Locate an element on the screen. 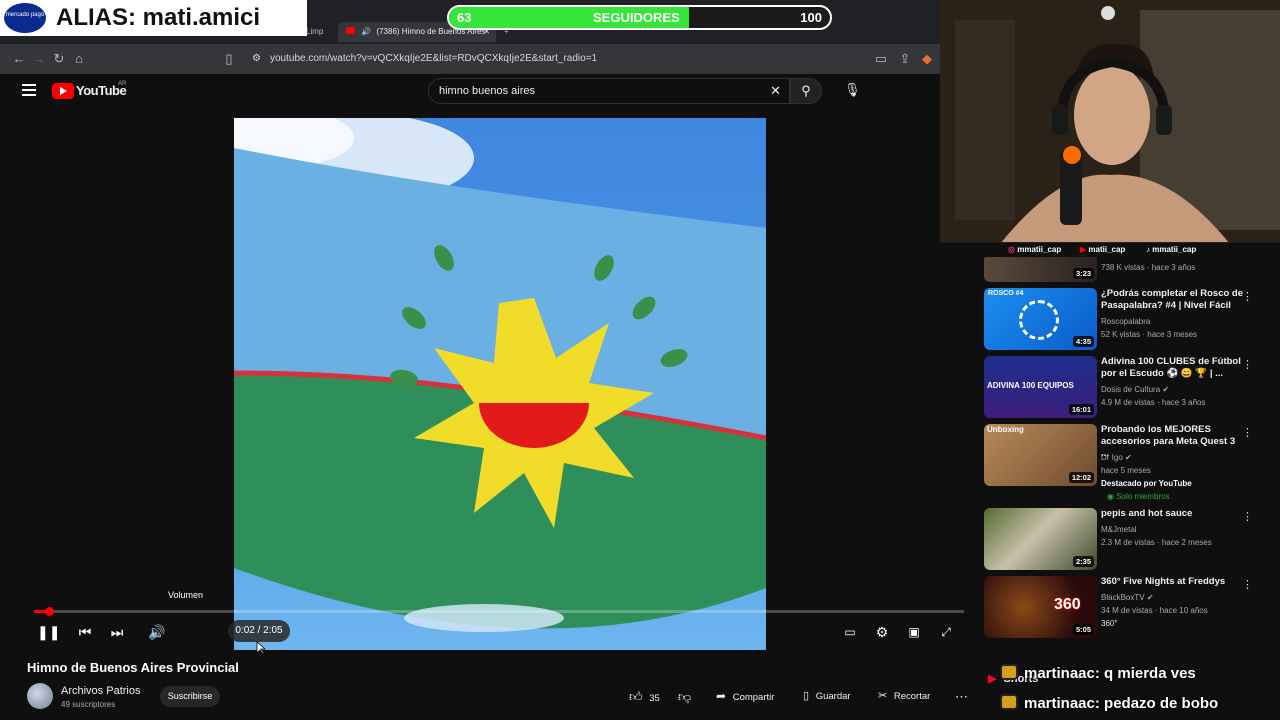  like-button: 👍︎ 35 is located at coordinates (644, 696).